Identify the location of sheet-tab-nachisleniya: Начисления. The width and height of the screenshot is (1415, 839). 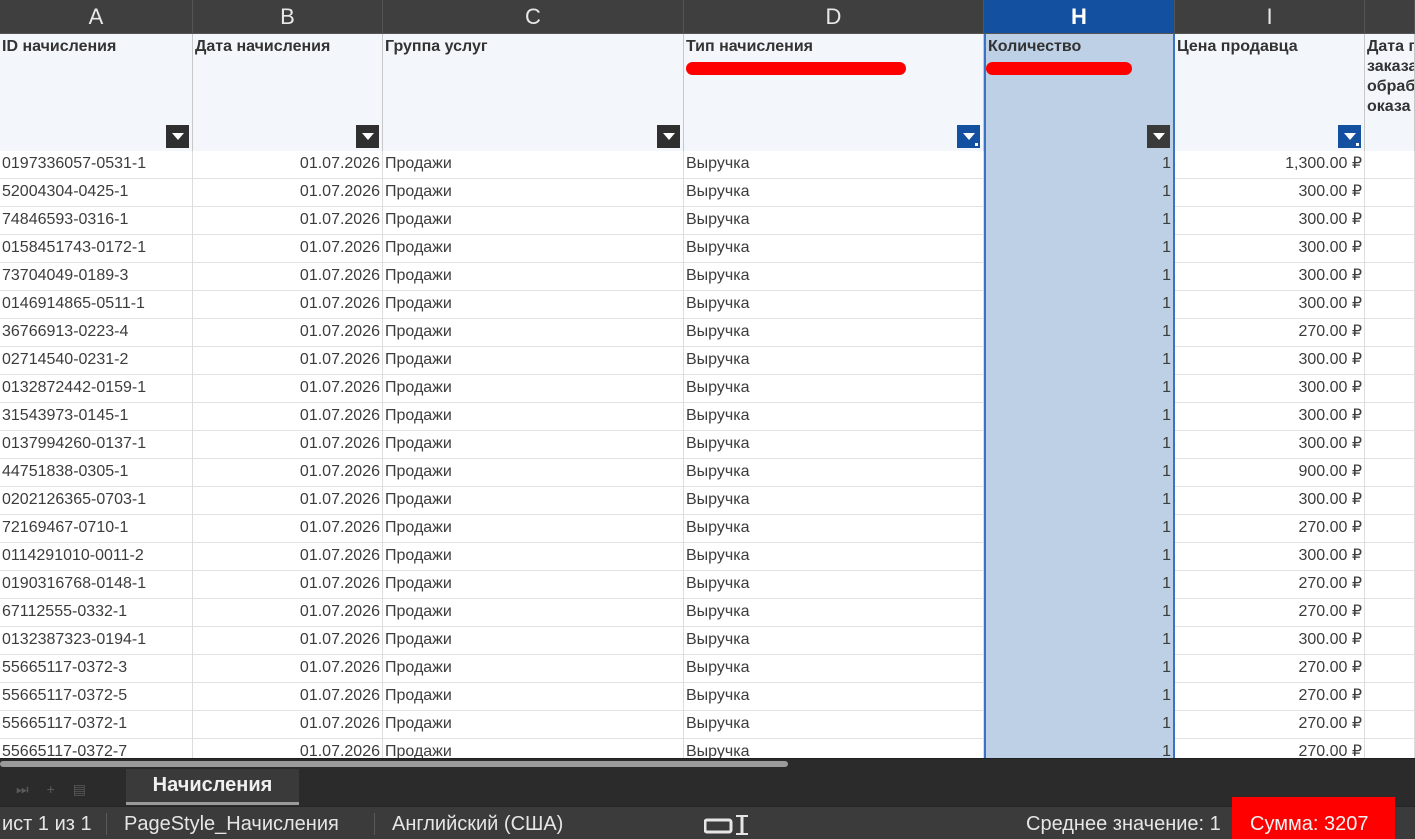
(212, 787).